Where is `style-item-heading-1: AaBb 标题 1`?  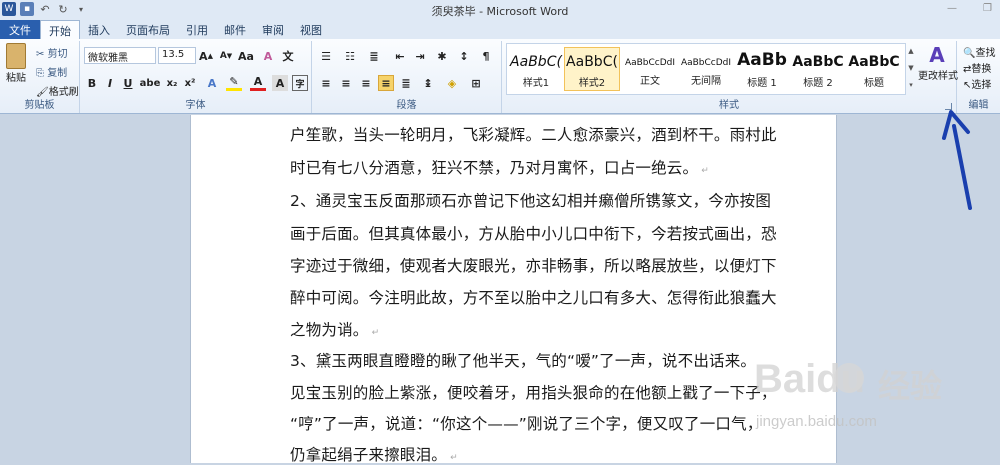
style-item-heading-1: AaBb 标题 1 is located at coordinates (762, 69).